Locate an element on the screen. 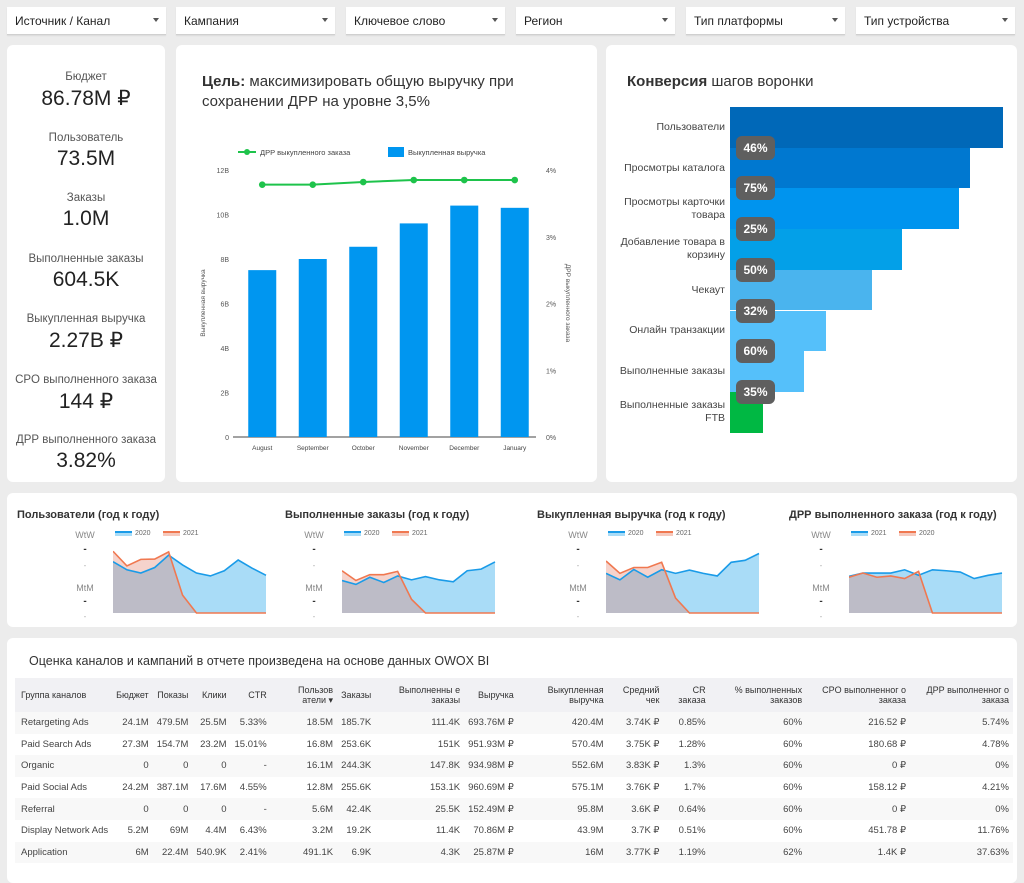  table-cell: 12.8M is located at coordinates (320, 788).